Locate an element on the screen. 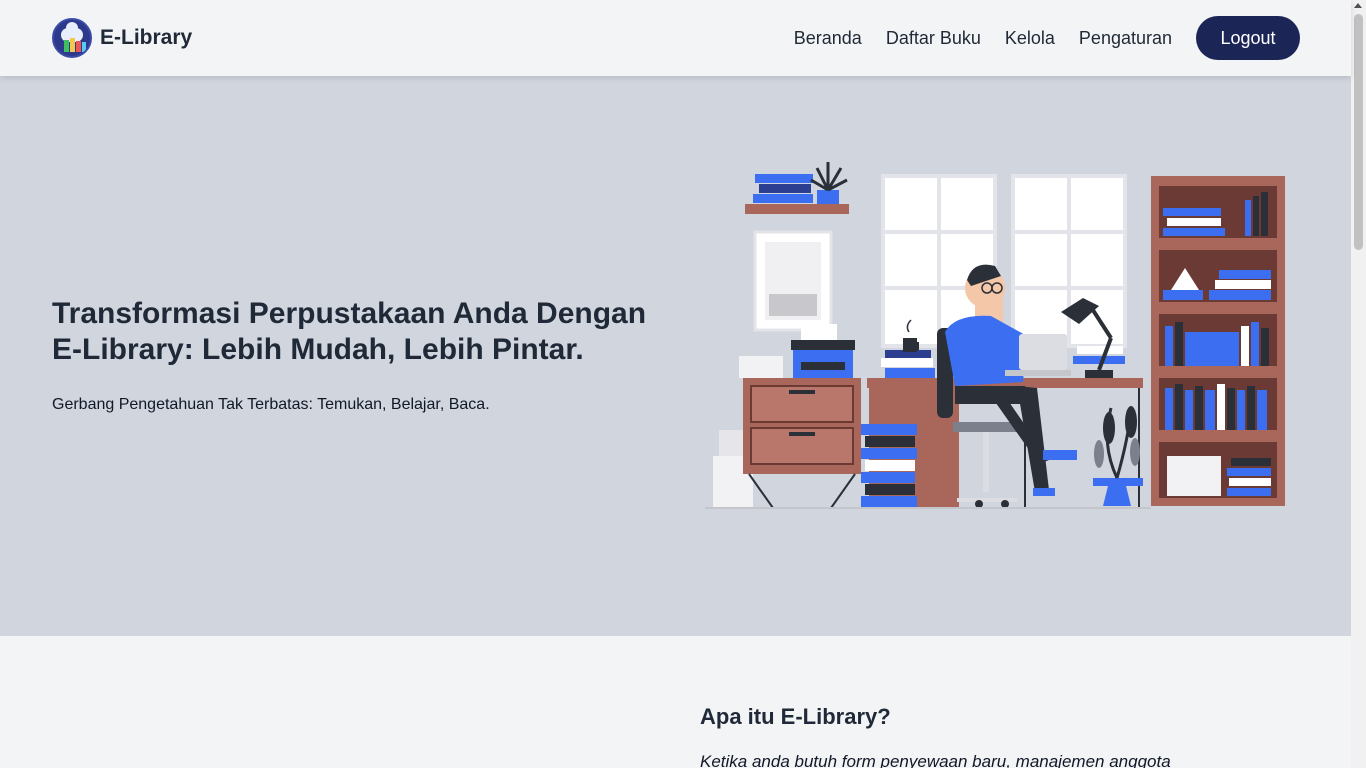 The width and height of the screenshot is (1366, 768). potted-plant is located at coordinates (1118, 456).